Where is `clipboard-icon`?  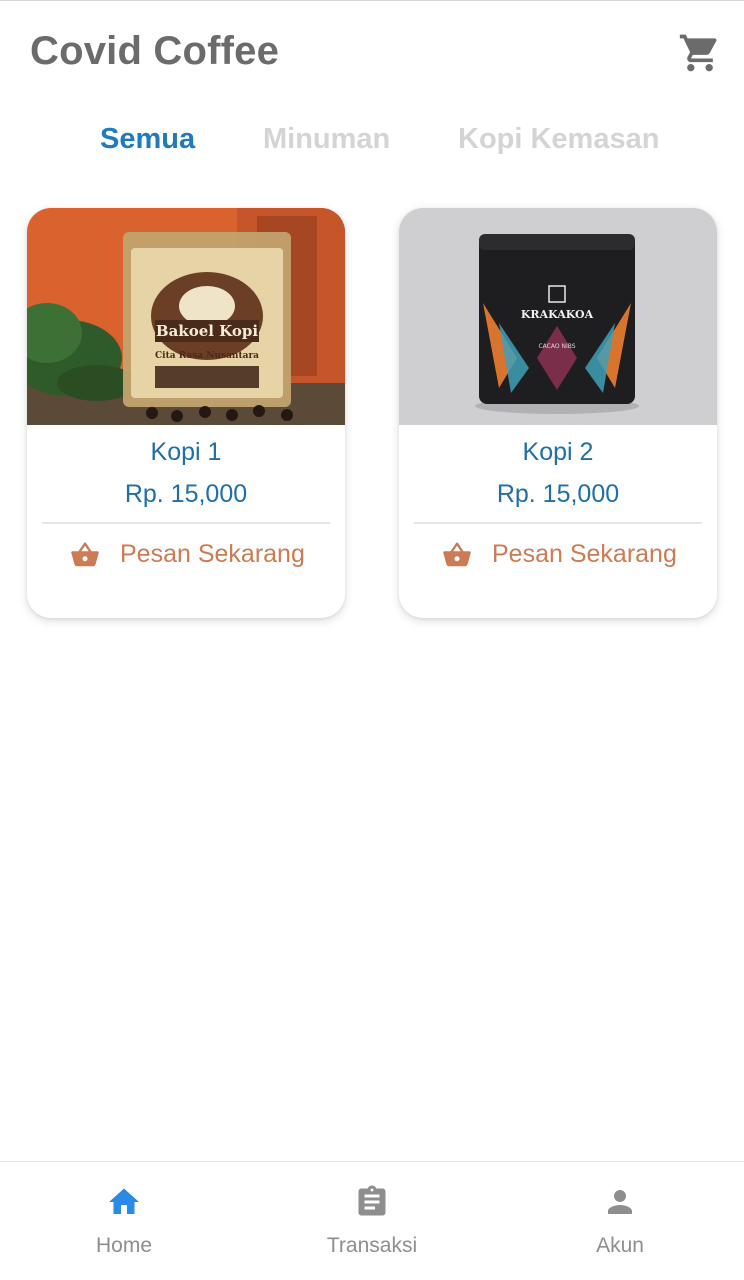
clipboard-icon is located at coordinates (372, 1200).